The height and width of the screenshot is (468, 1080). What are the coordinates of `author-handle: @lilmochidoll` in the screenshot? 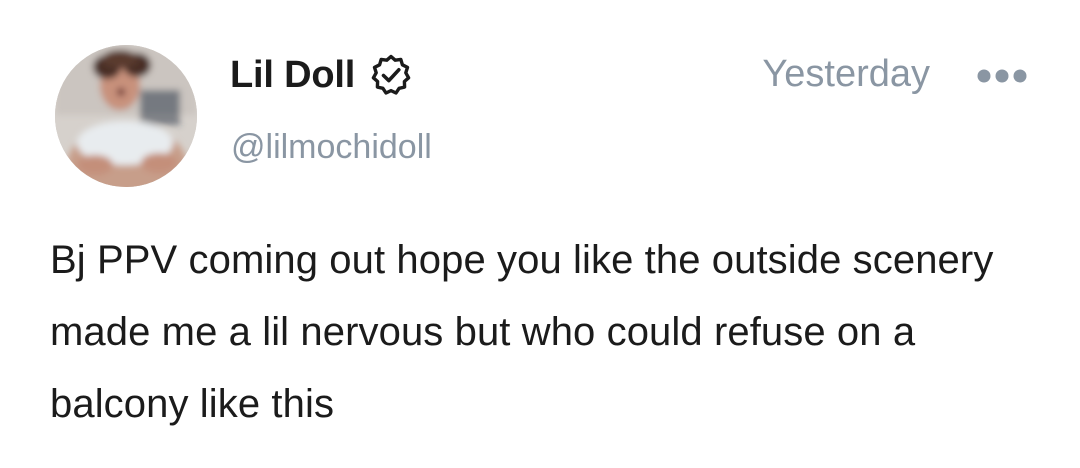 It's located at (331, 147).